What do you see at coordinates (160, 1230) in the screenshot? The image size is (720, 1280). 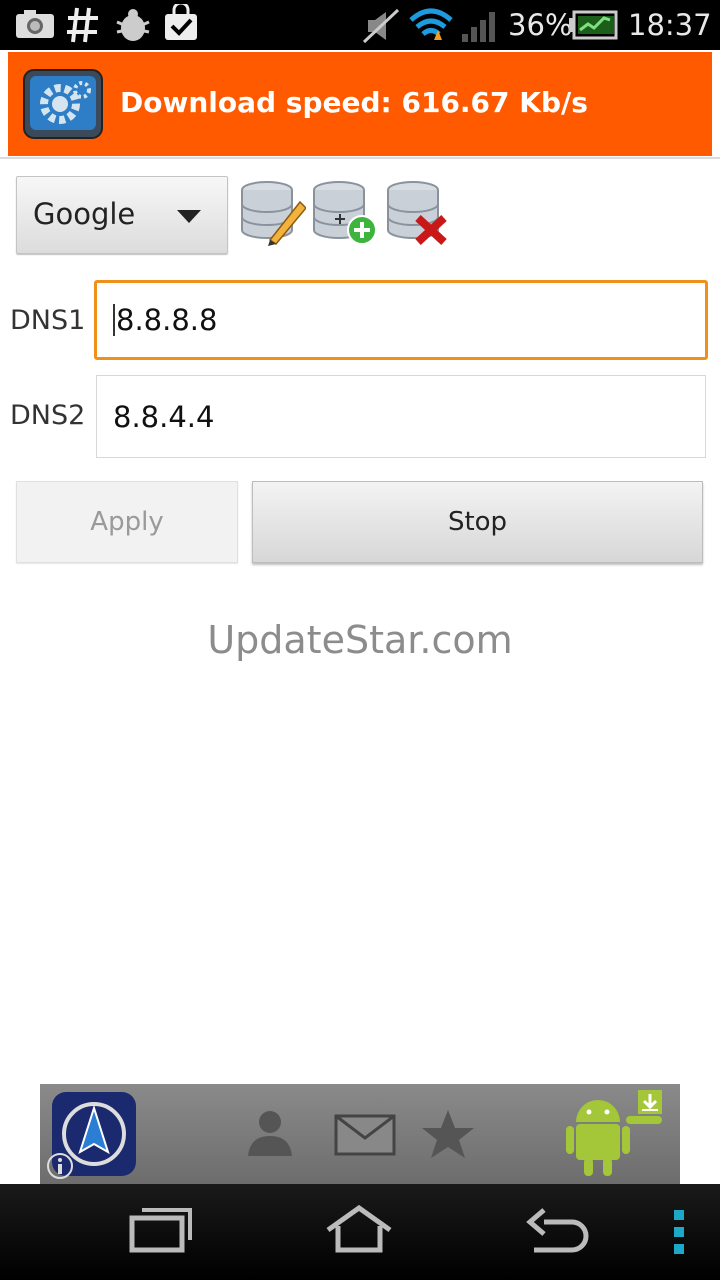 I see `recent-apps-icon` at bounding box center [160, 1230].